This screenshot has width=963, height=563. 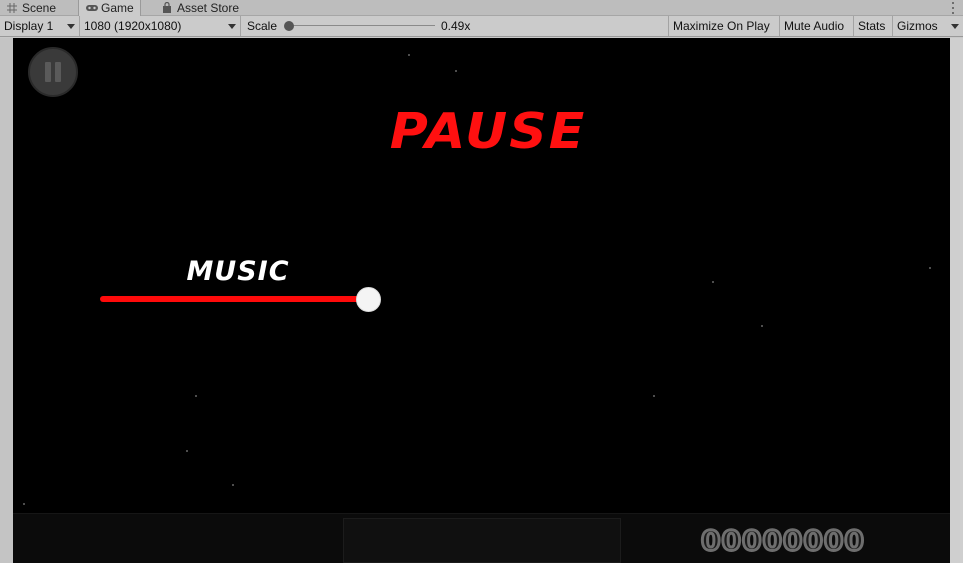 I want to click on stats-label: Stats, so click(x=872, y=26).